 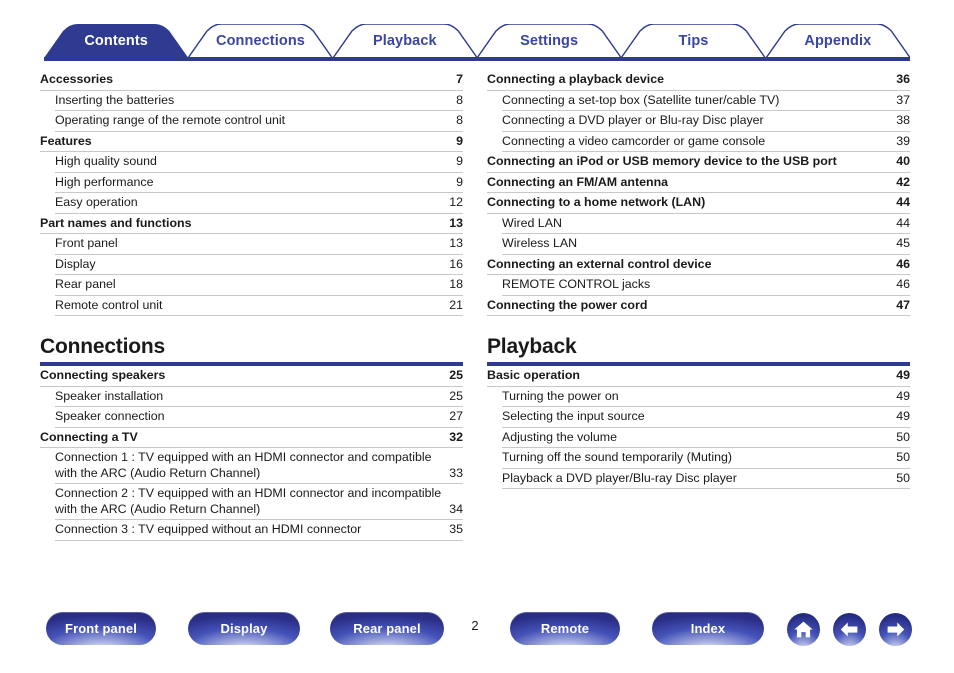 I want to click on toc-entry-page: 33, so click(x=456, y=472).